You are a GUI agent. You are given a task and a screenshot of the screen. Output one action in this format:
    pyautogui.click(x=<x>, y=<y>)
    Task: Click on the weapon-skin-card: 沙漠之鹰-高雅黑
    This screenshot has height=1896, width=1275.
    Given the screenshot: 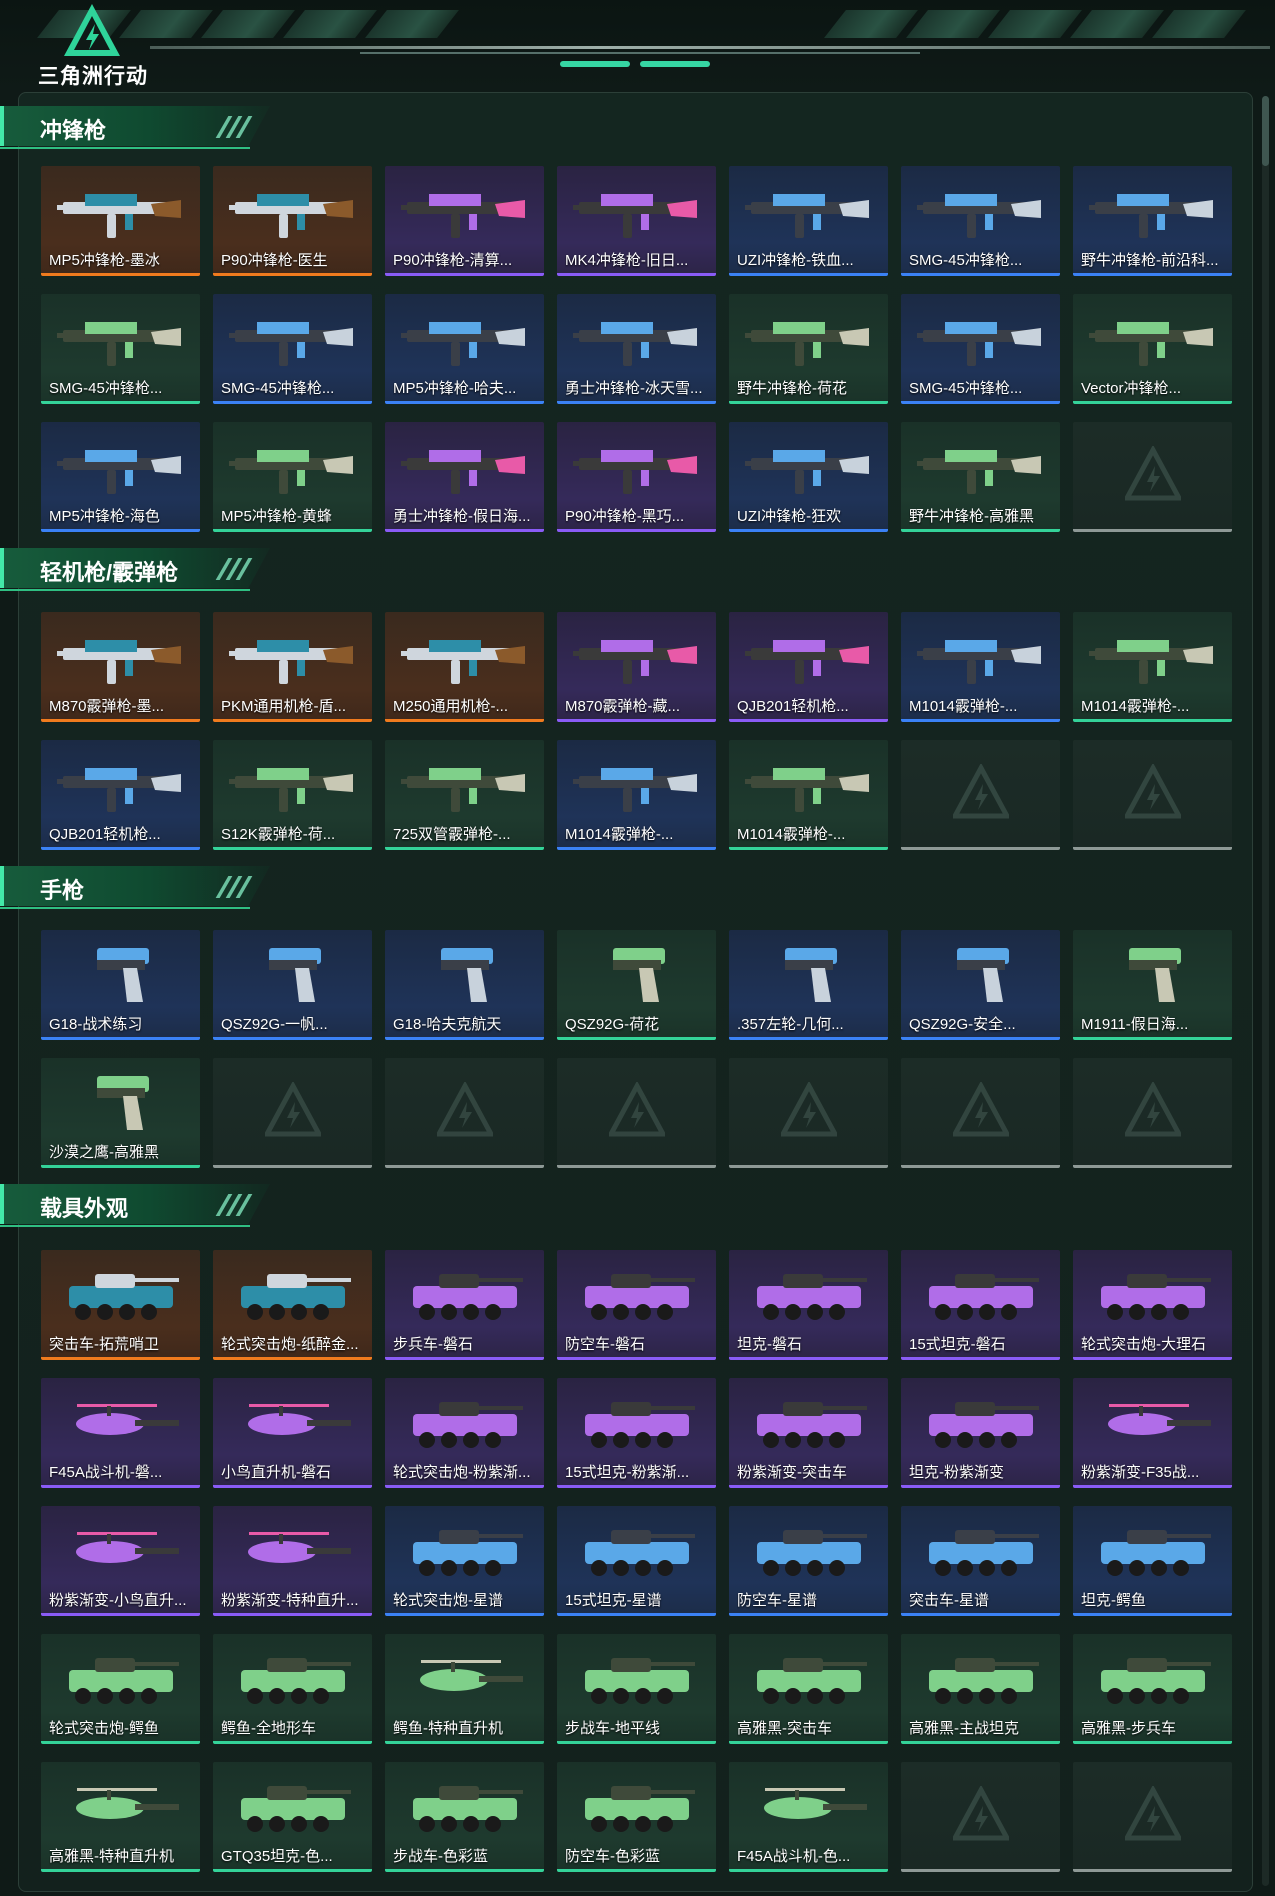 What is the action you would take?
    pyautogui.click(x=120, y=1113)
    